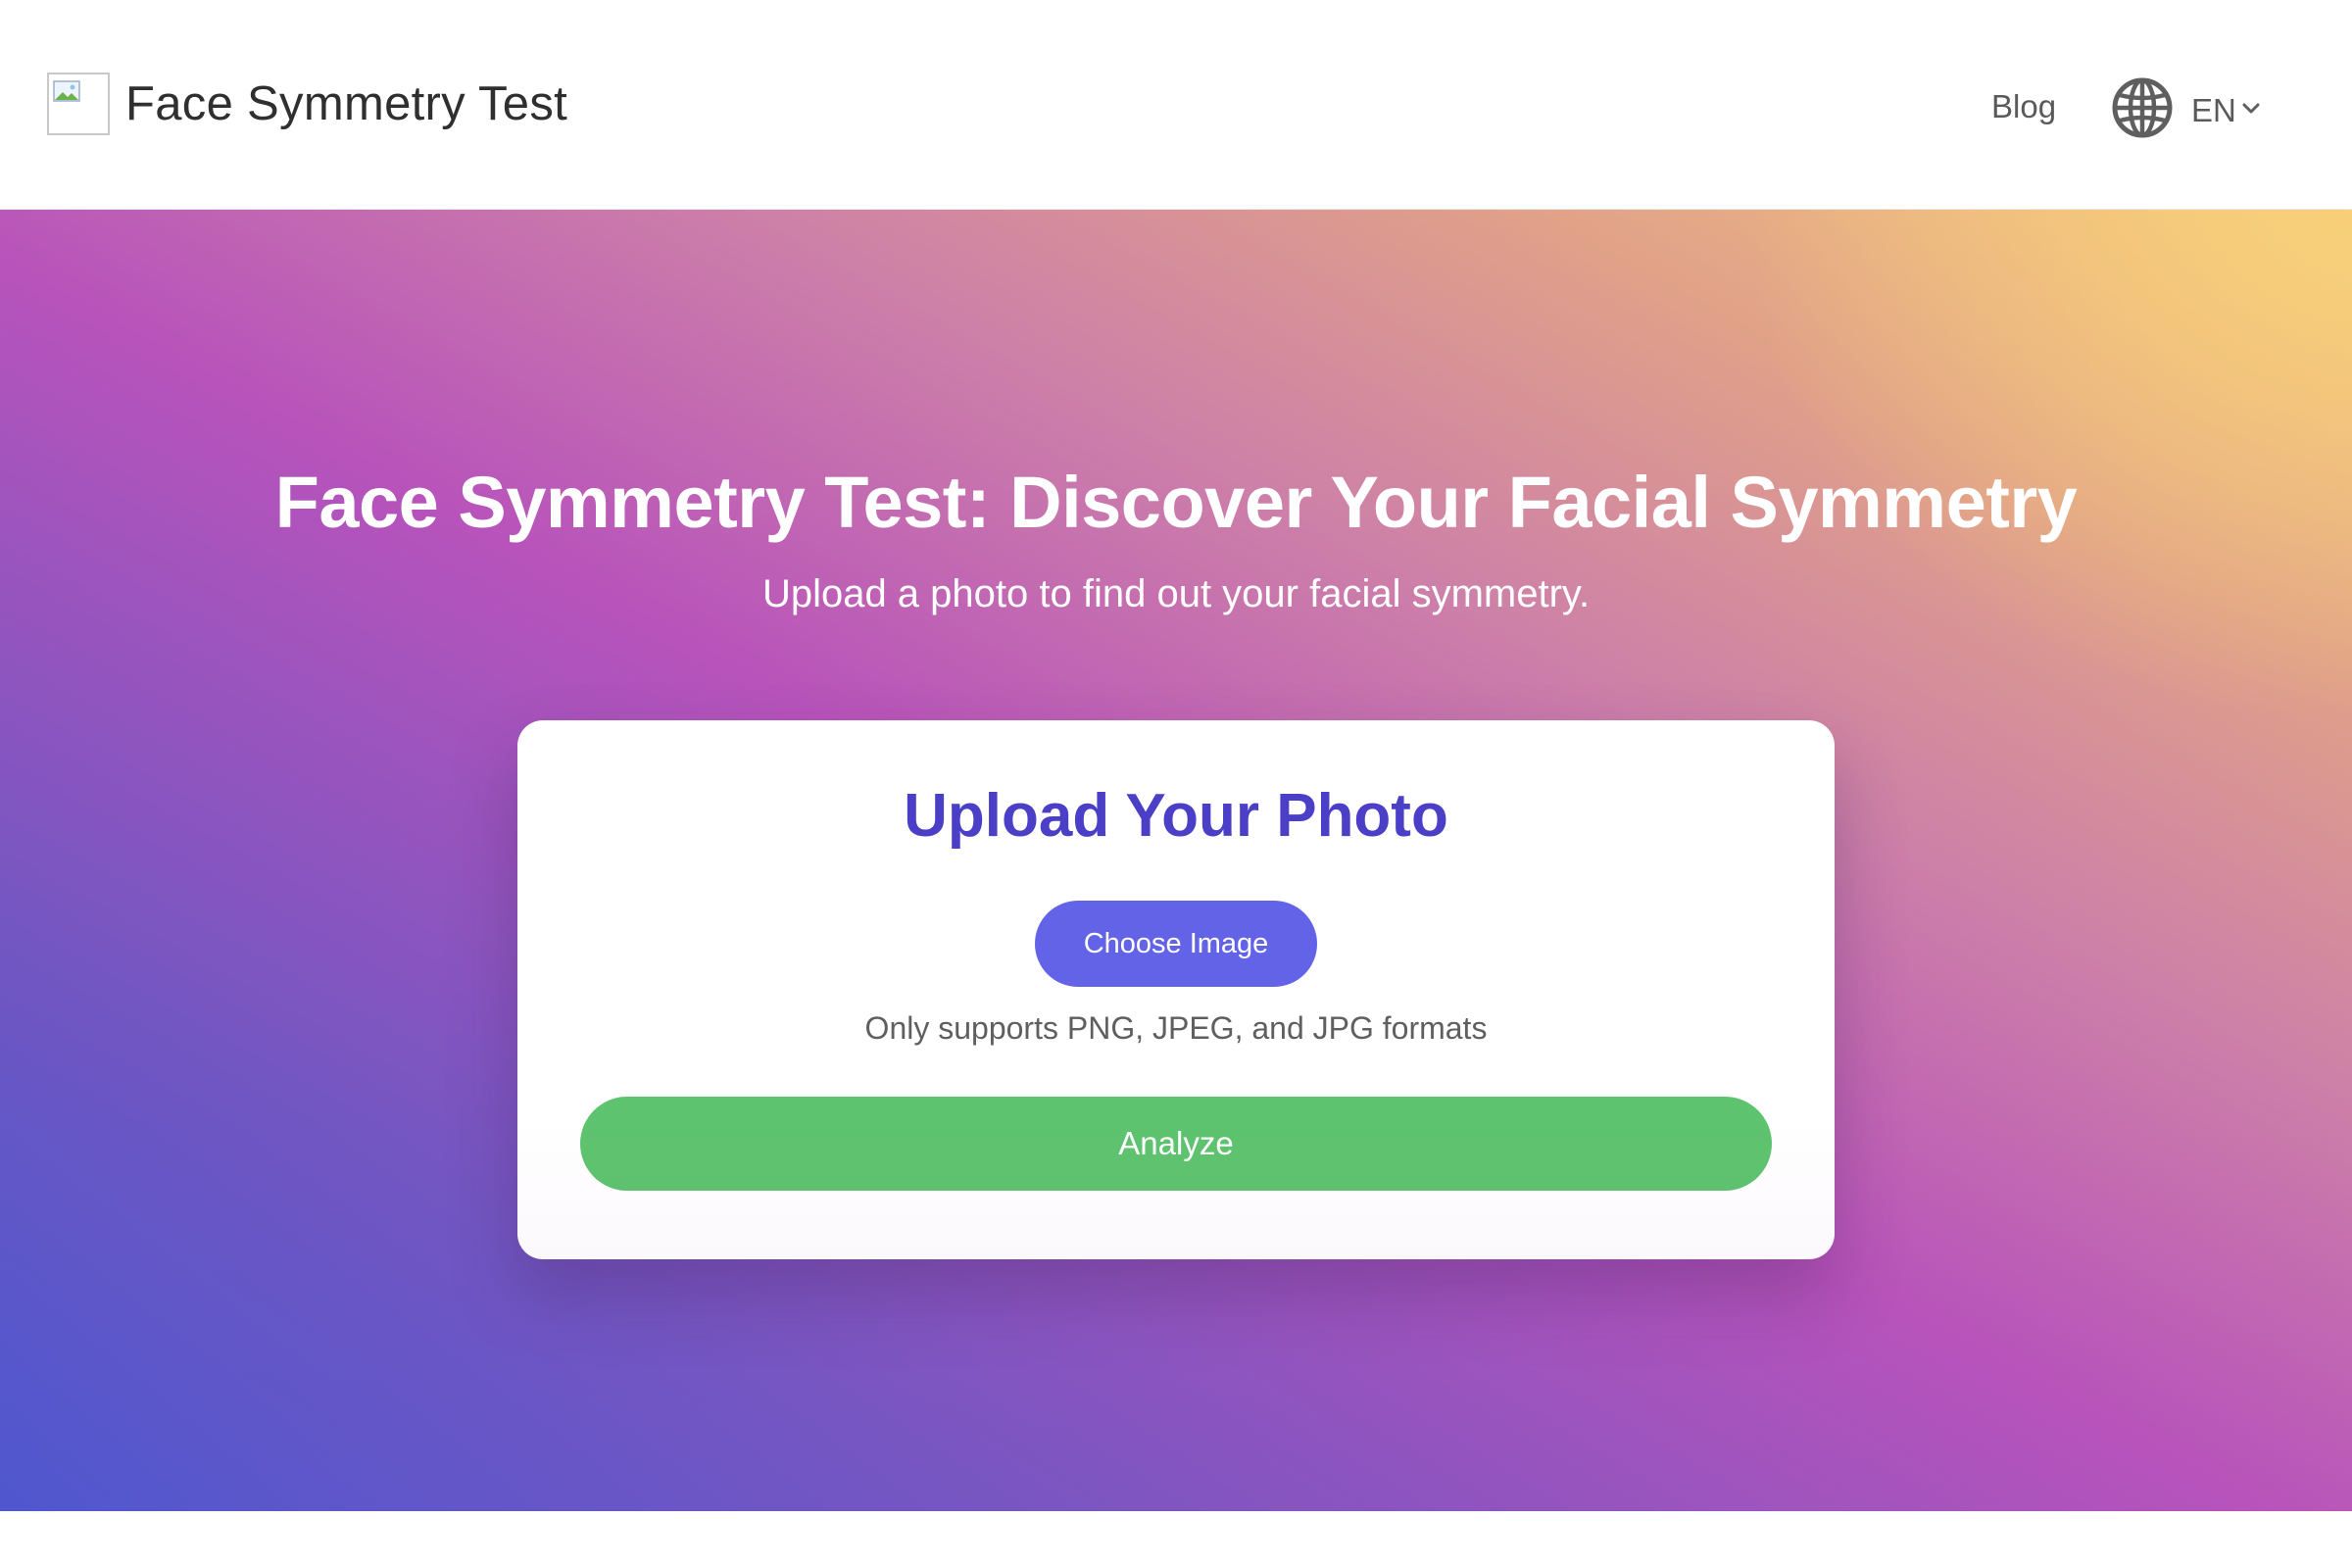  I want to click on broken-image-glyph, so click(66, 91).